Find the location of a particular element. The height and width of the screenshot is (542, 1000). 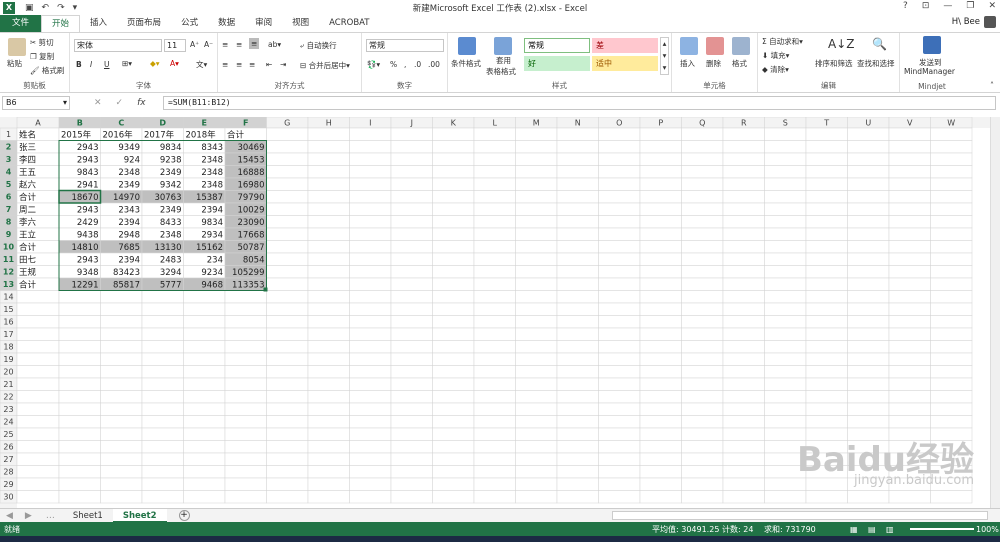

cell-I11 is located at coordinates (370, 259).